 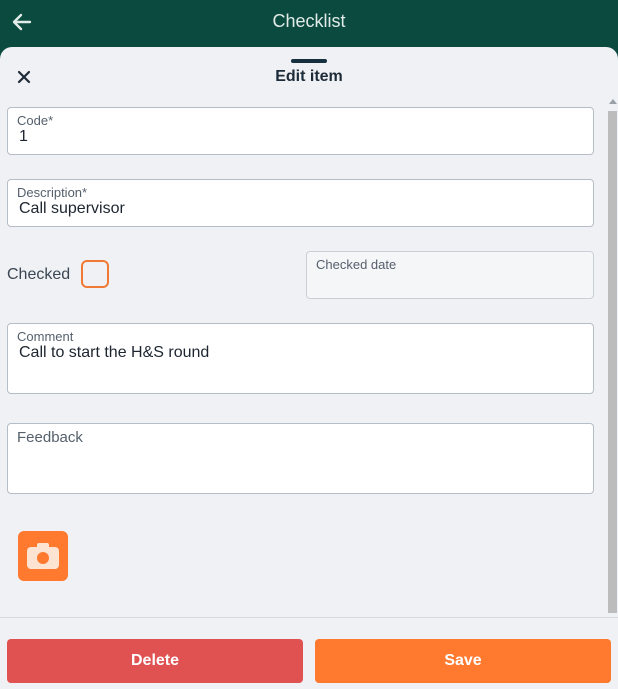 I want to click on comment-label: Comment, so click(x=45, y=336).